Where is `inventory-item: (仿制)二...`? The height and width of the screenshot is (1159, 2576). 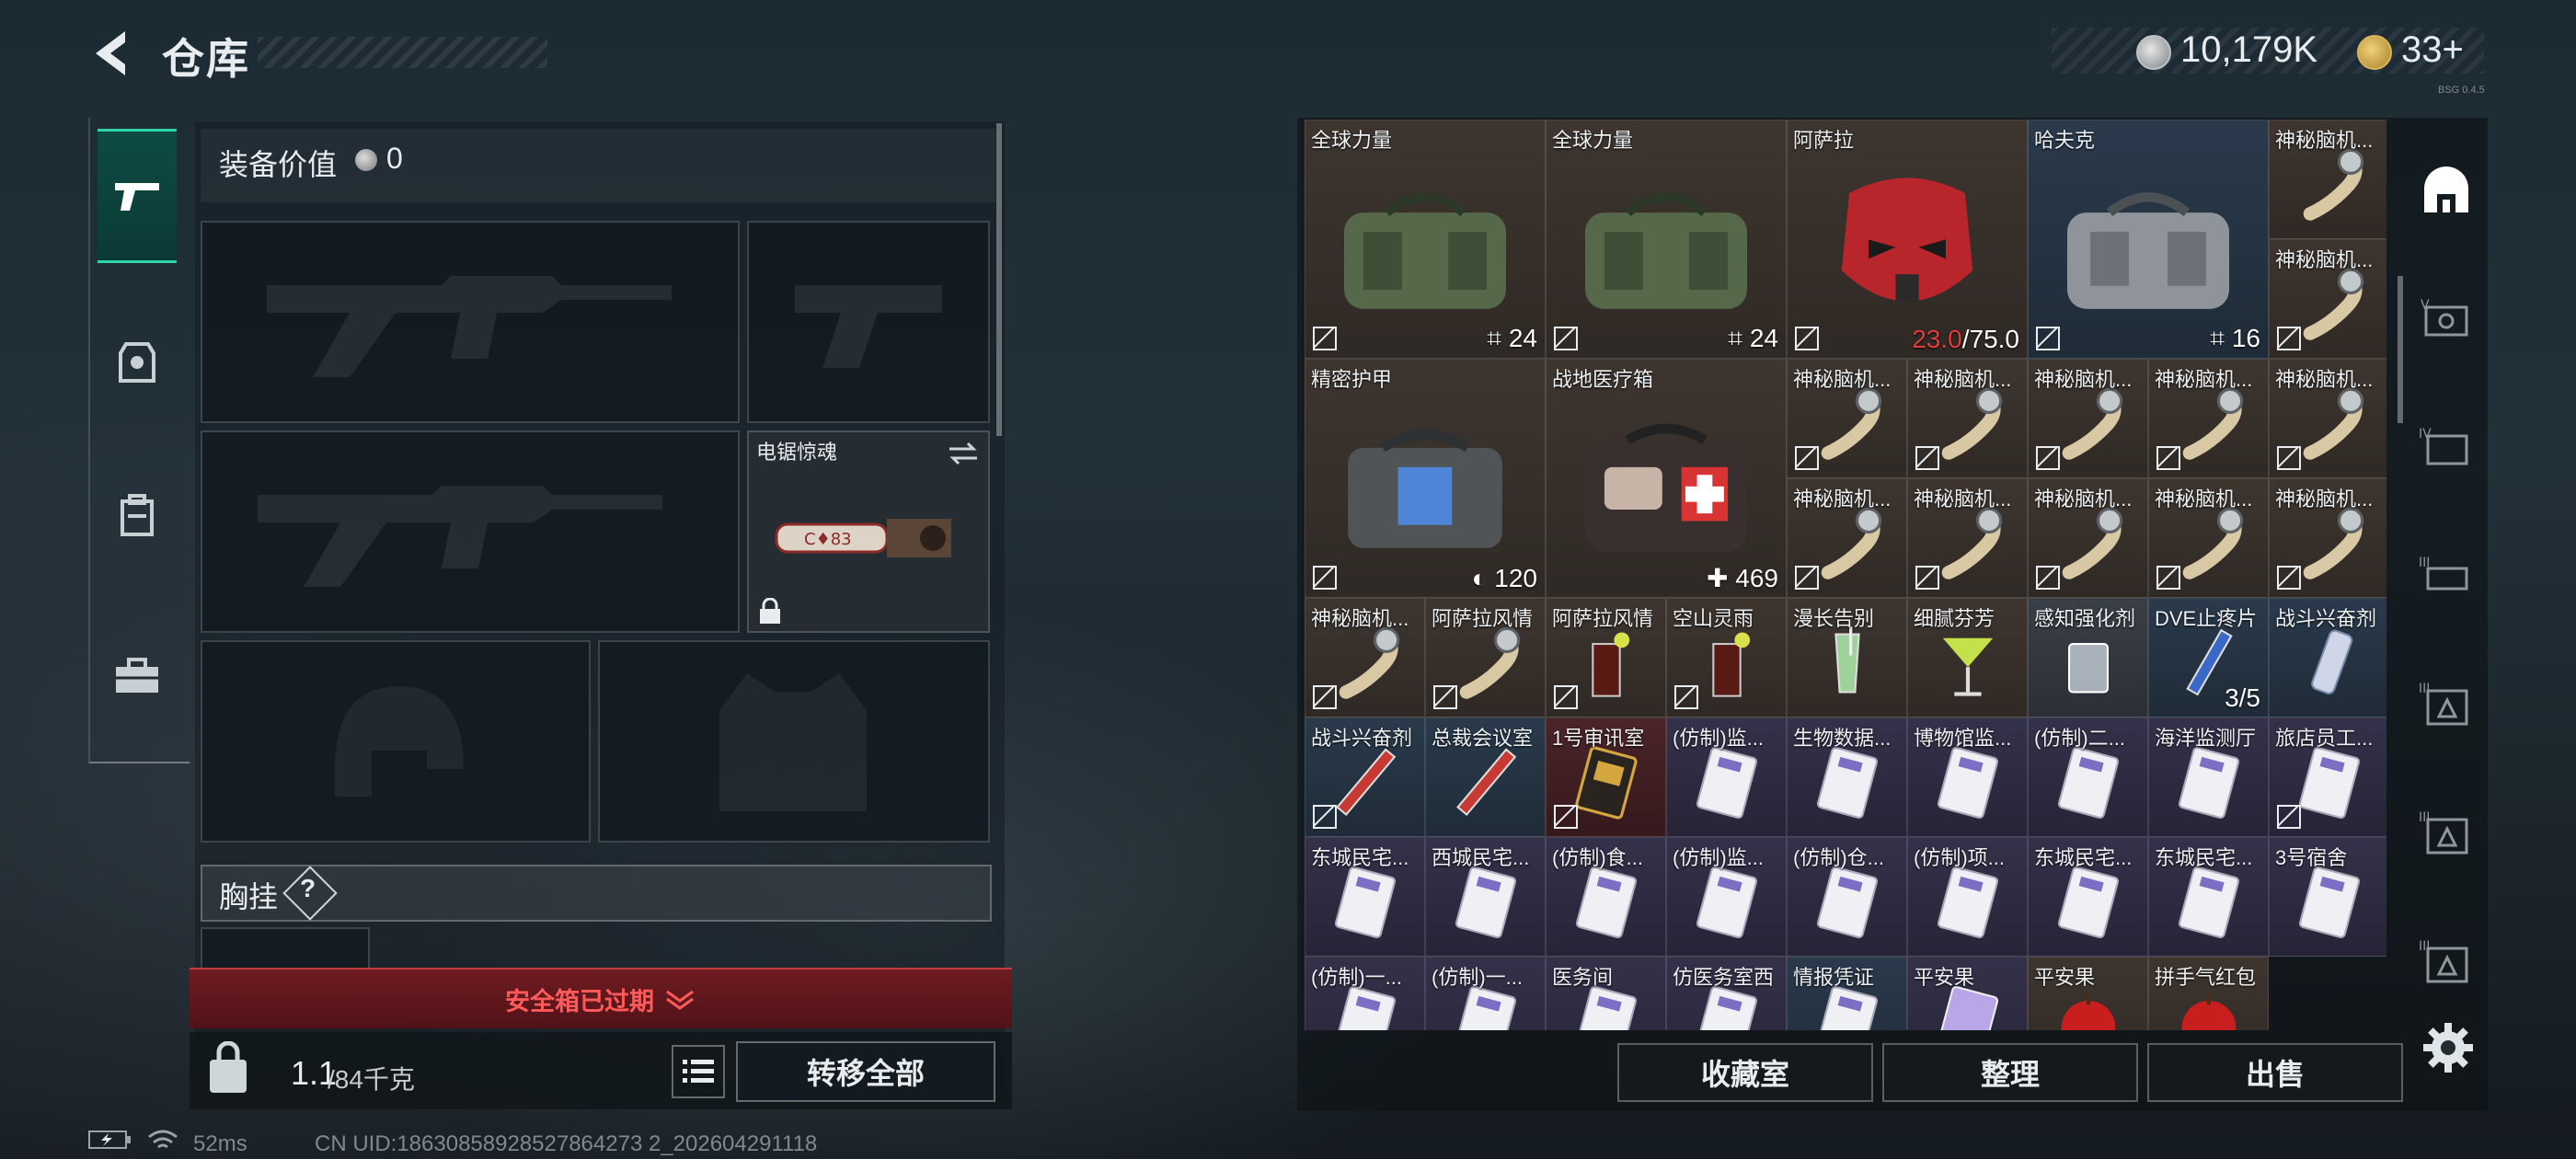
inventory-item: (仿制)二... is located at coordinates (2088, 777).